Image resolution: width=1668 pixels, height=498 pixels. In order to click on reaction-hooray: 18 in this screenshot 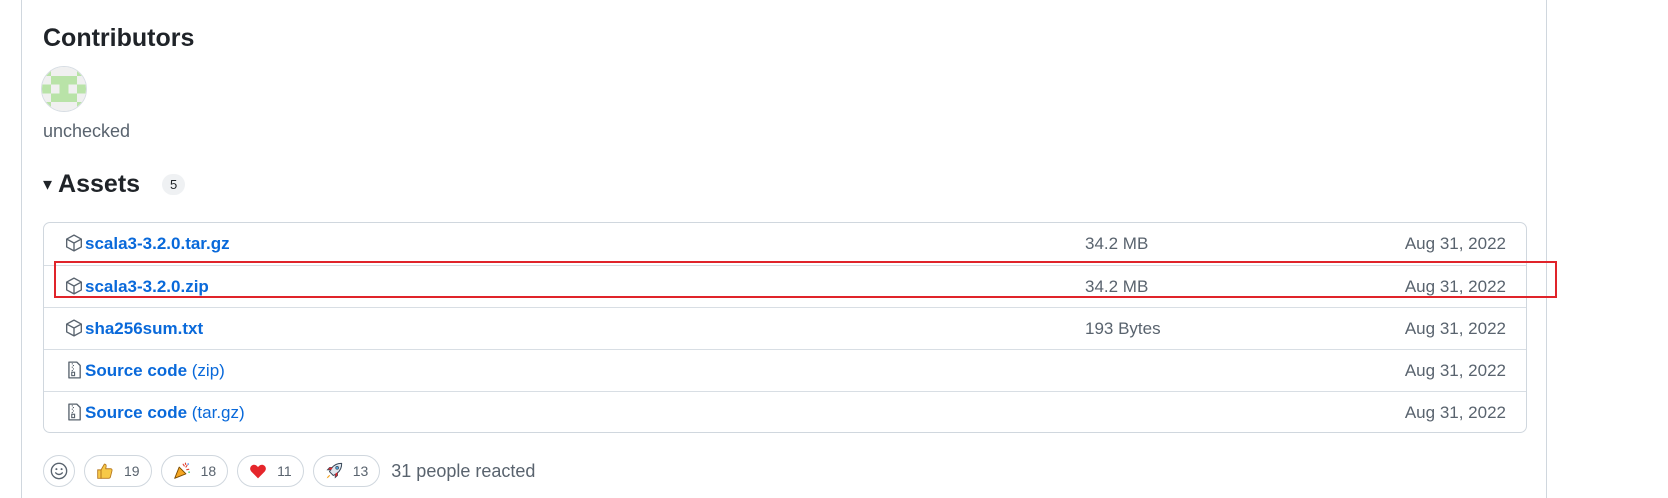, I will do `click(194, 471)`.